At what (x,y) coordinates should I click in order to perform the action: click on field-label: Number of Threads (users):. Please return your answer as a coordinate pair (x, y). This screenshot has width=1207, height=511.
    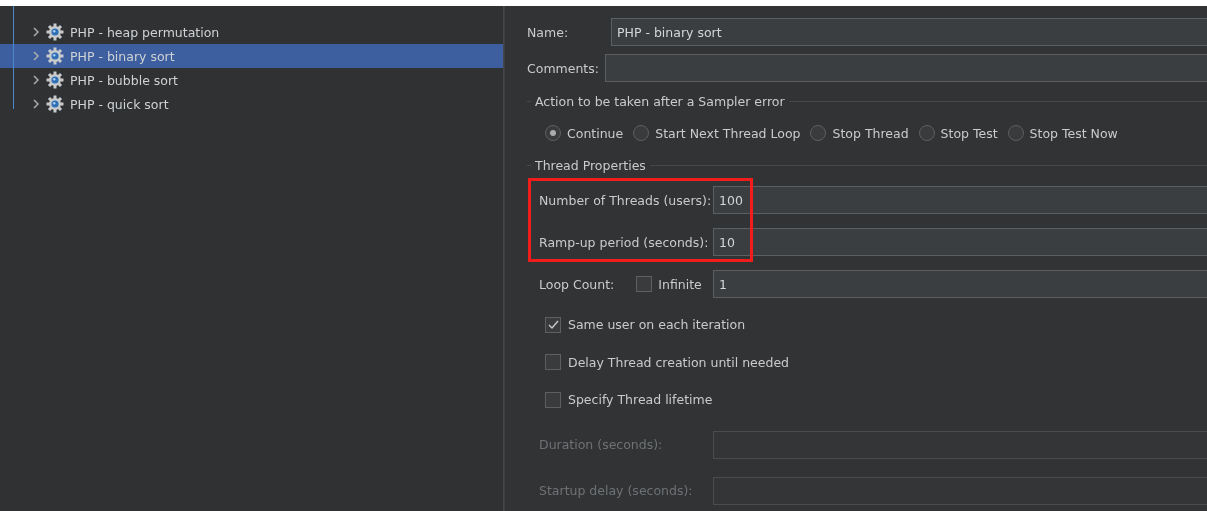
    Looking at the image, I should click on (625, 200).